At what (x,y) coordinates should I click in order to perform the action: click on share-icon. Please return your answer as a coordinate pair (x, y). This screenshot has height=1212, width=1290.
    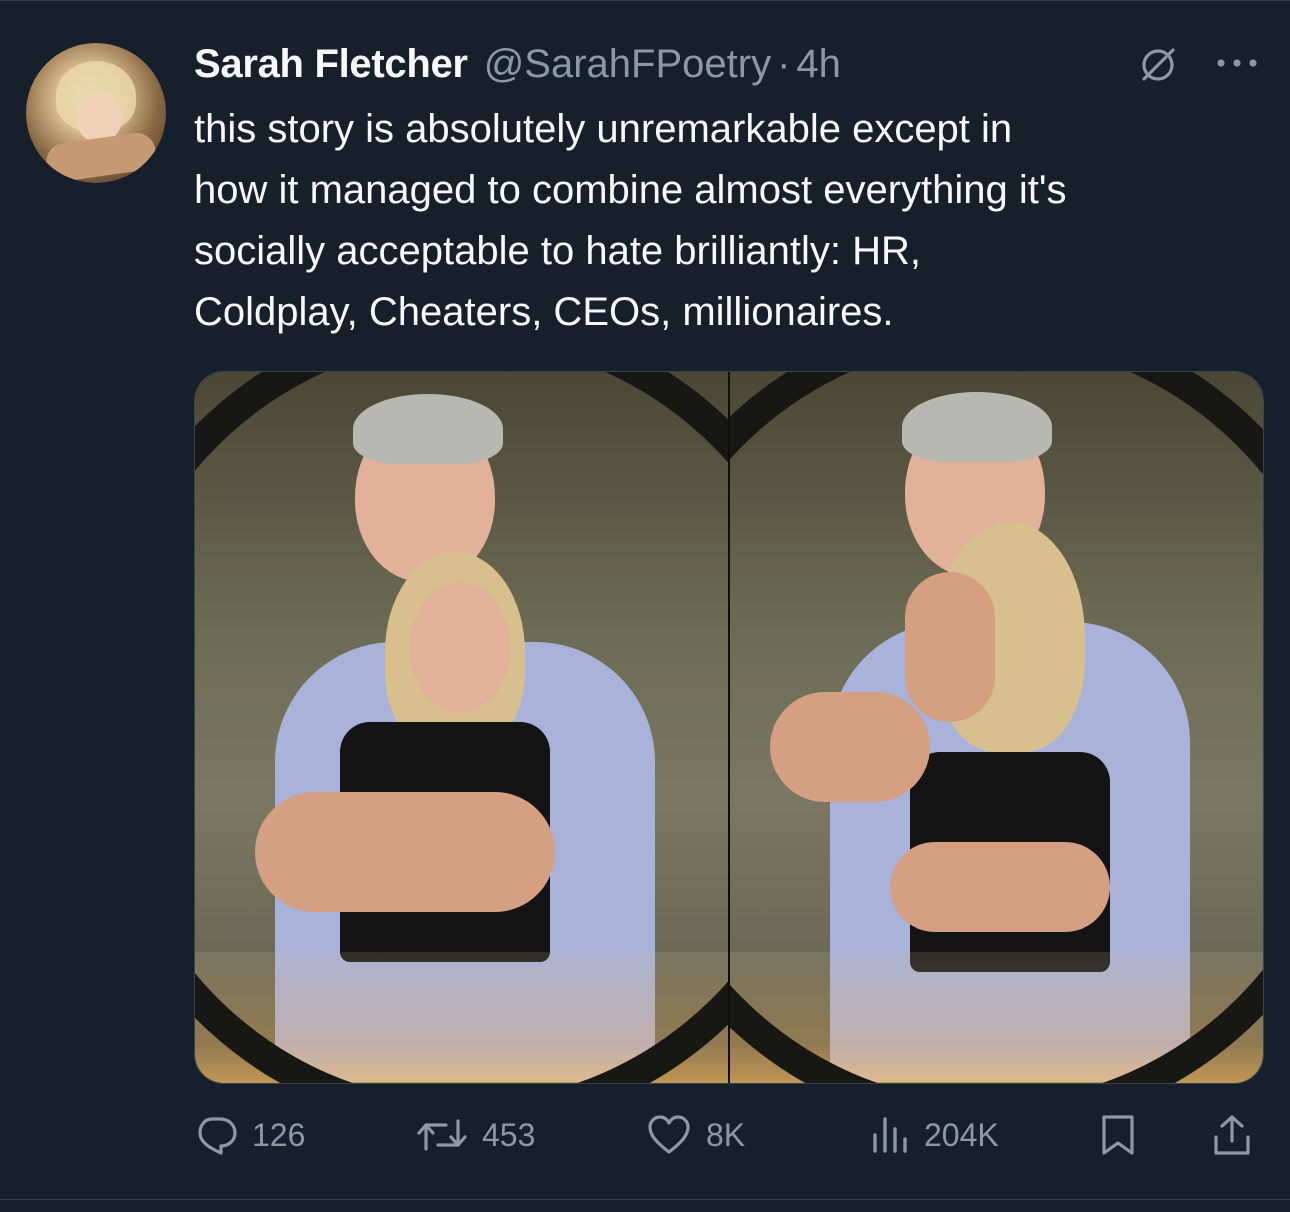
    Looking at the image, I should click on (1232, 1135).